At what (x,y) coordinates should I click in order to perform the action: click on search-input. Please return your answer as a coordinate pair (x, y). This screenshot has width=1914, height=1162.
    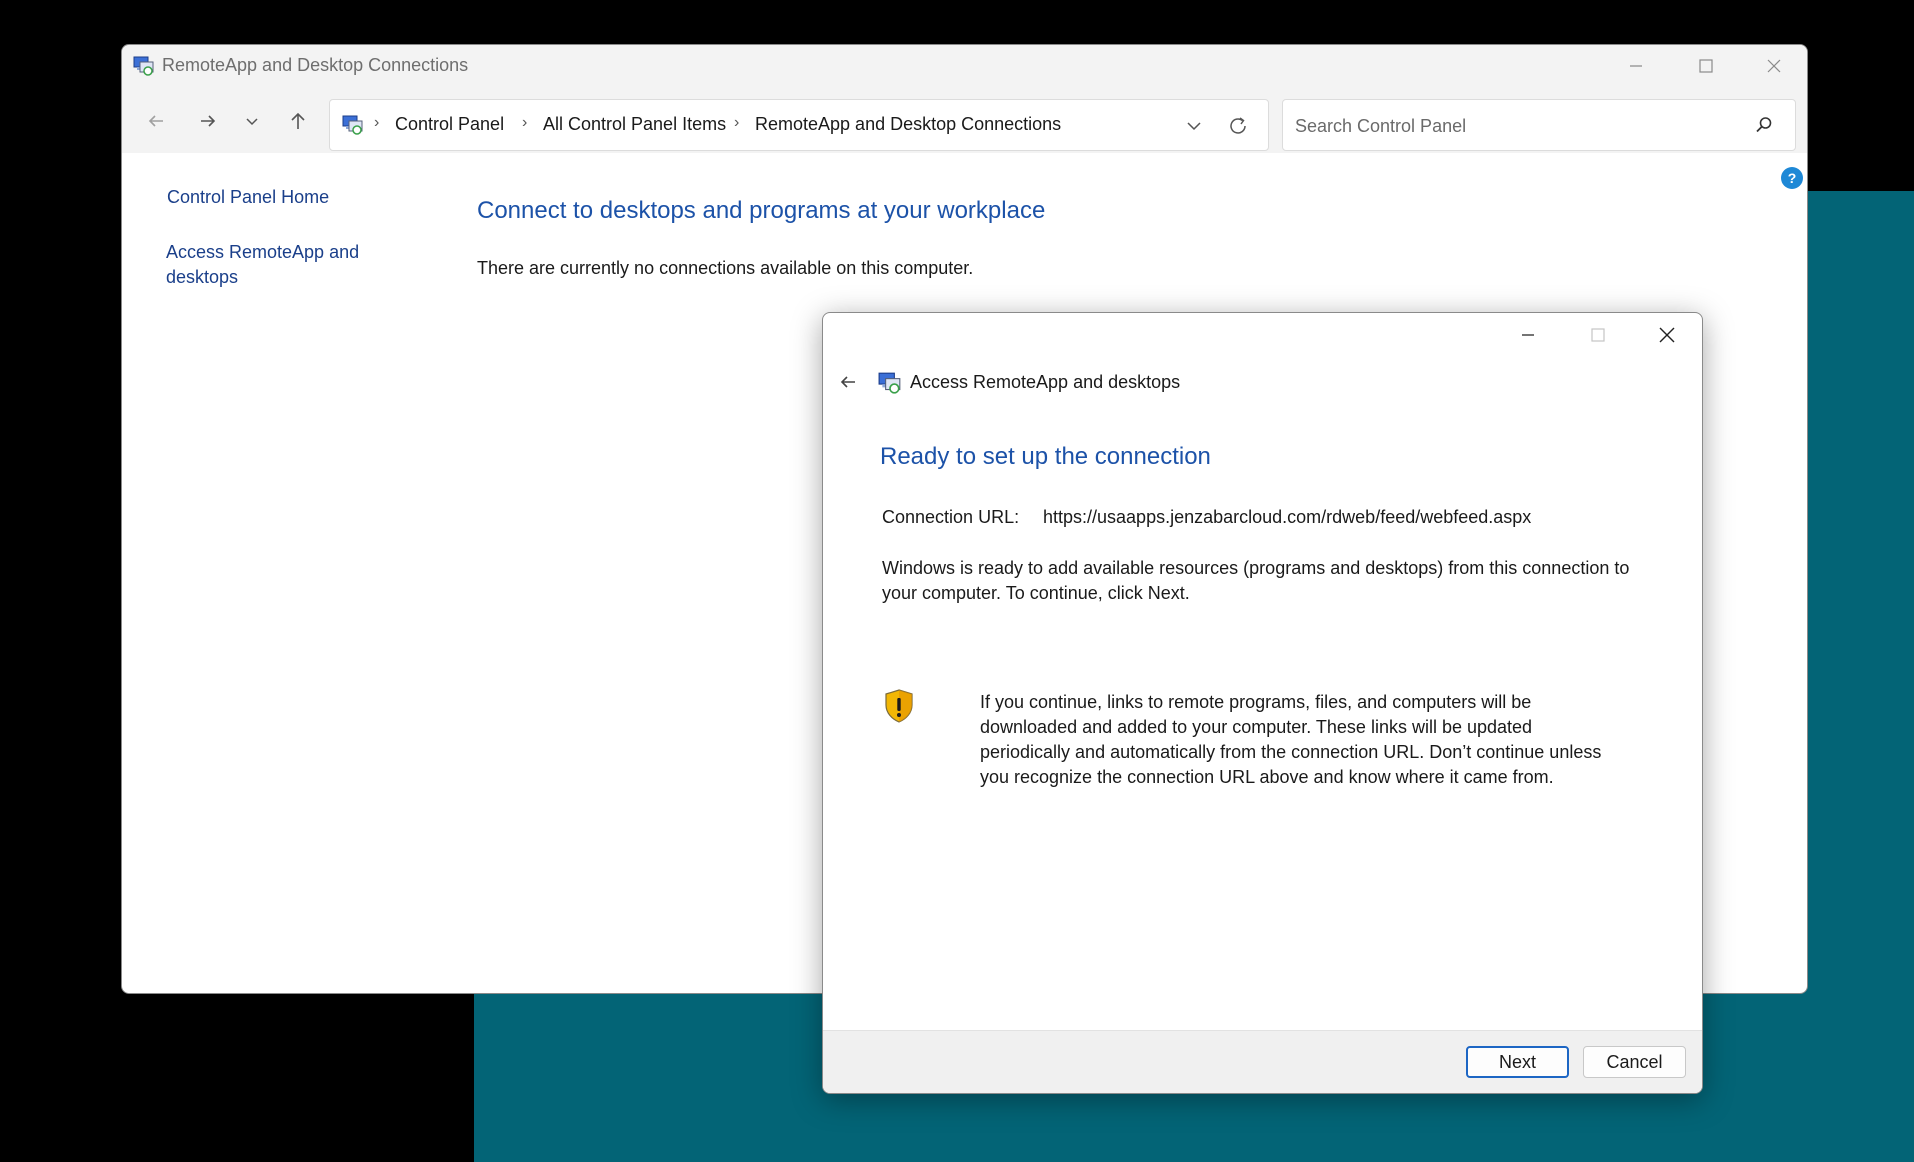
    Looking at the image, I should click on (1515, 126).